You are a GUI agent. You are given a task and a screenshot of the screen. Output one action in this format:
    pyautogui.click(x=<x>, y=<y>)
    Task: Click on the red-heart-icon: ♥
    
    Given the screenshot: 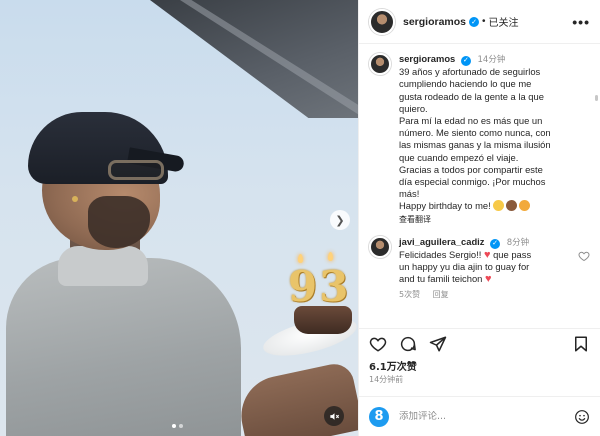 What is the action you would take?
    pyautogui.click(x=488, y=279)
    